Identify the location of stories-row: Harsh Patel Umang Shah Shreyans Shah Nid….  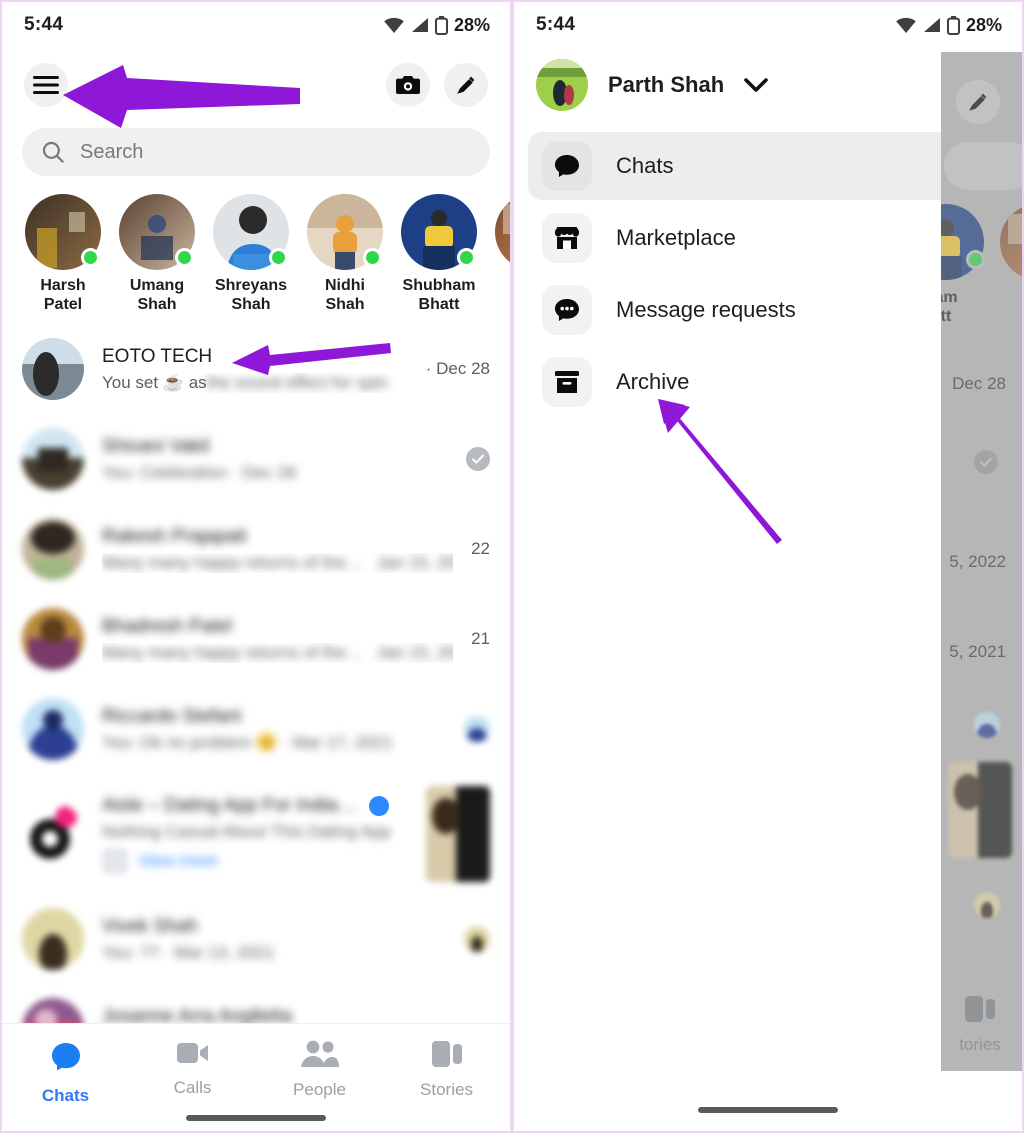
(256, 248).